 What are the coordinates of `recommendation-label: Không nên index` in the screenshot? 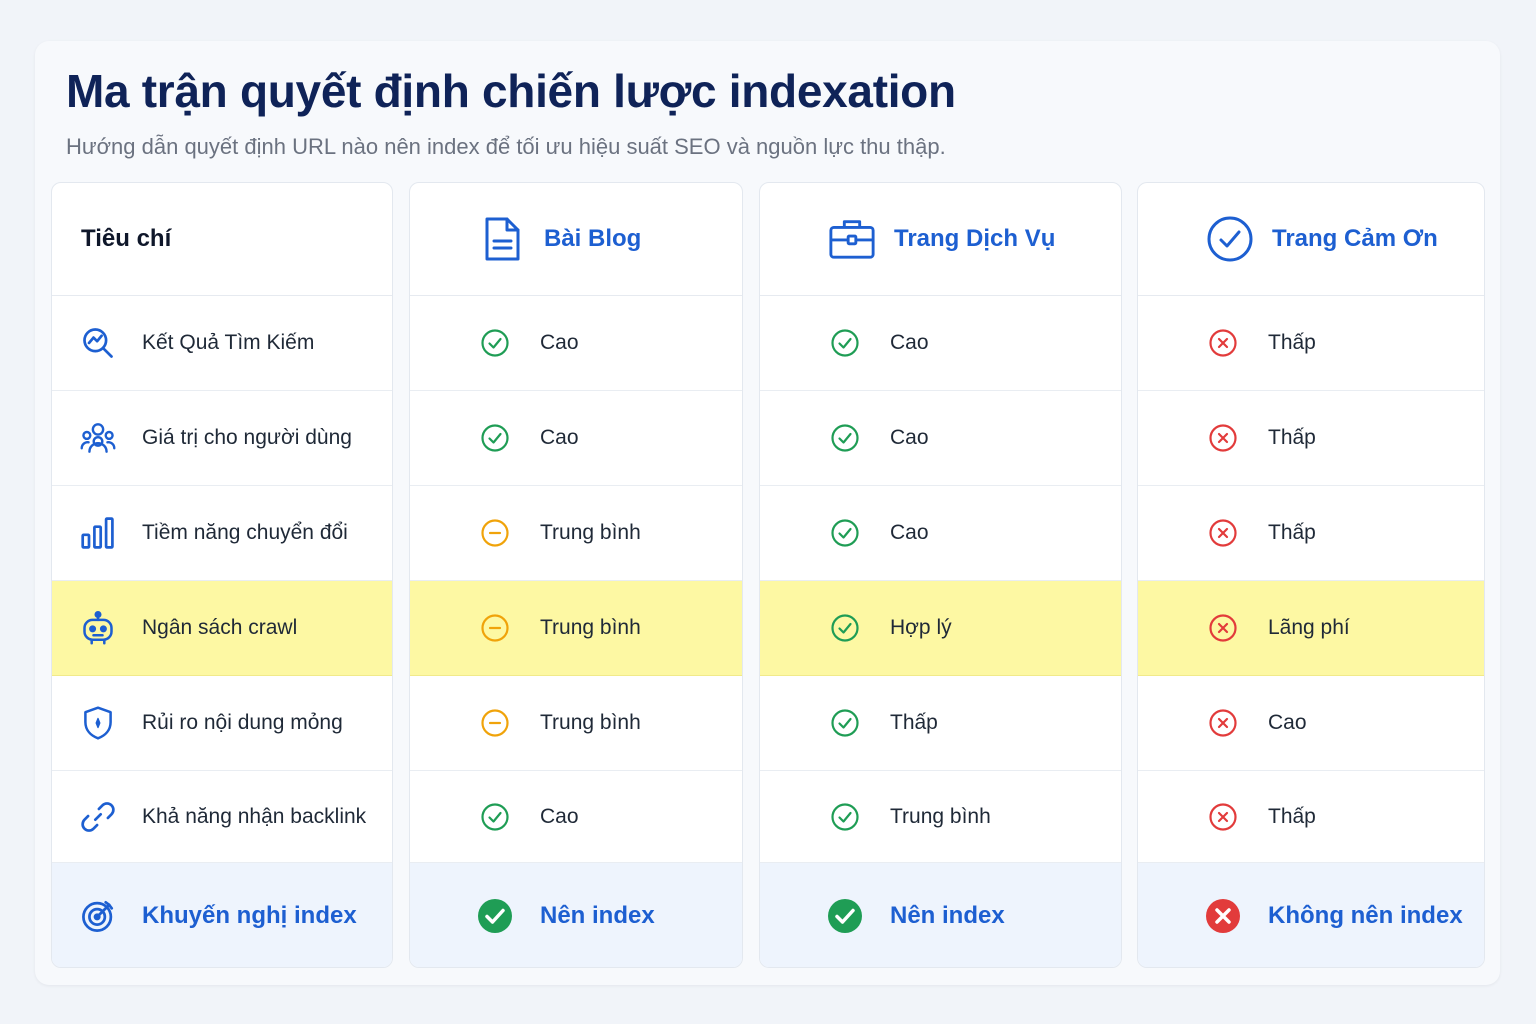 It's located at (1365, 915).